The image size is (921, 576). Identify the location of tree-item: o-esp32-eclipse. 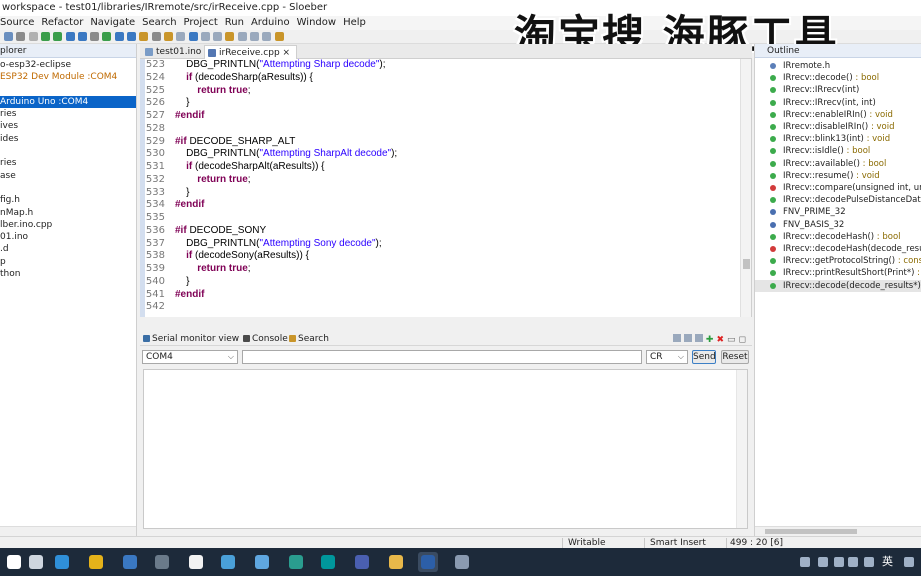
(68, 65).